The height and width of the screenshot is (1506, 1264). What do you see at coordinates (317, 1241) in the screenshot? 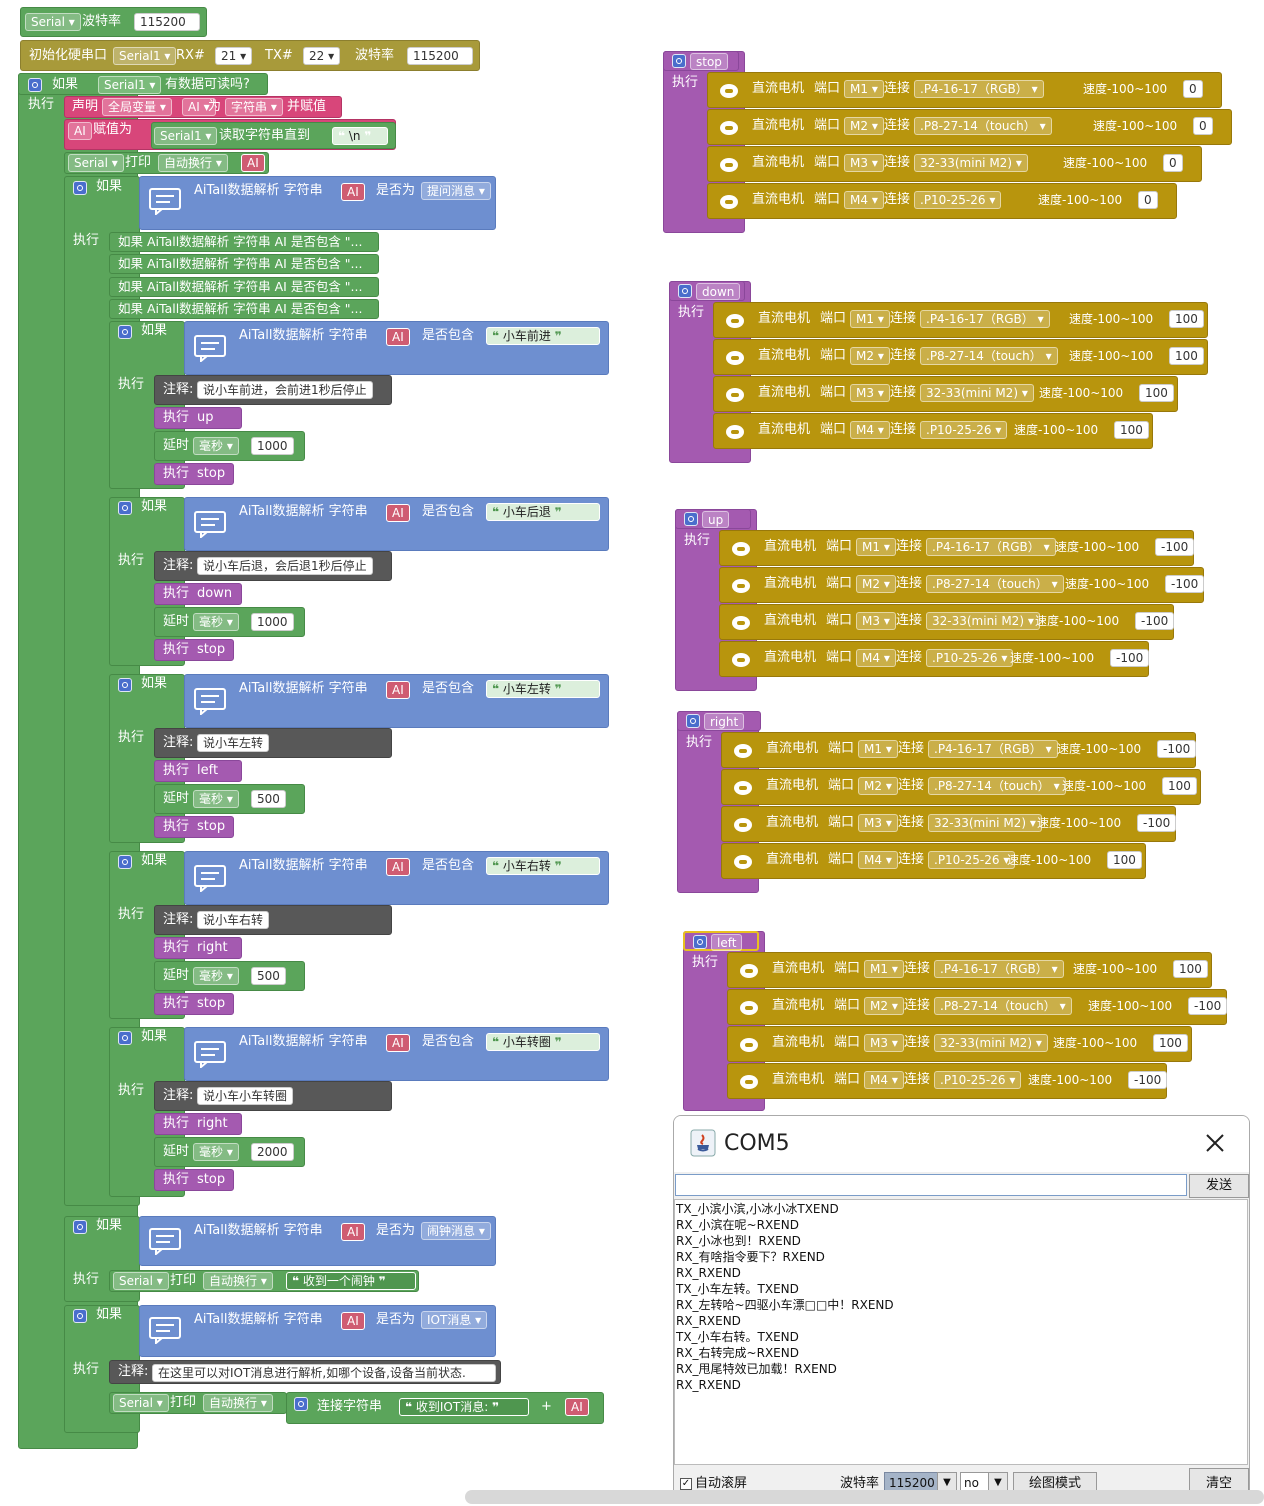
I see `parse-alarm-block: AiTall数据解析 字符串 AI 是否为 闹钟消息 ▾` at bounding box center [317, 1241].